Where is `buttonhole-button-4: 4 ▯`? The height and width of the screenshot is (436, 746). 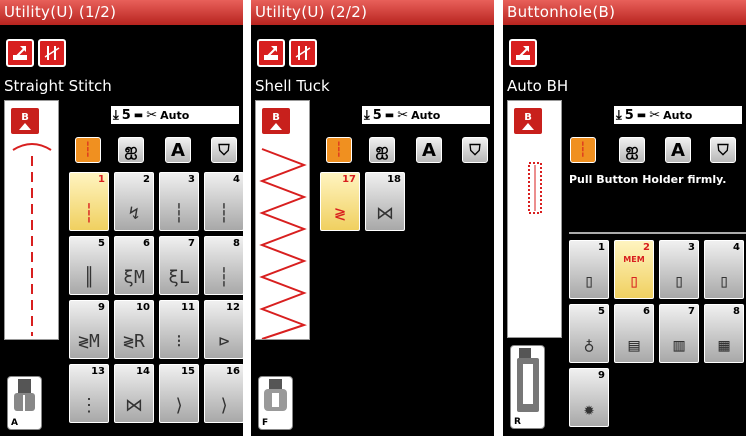 buttonhole-button-4: 4 ▯ is located at coordinates (724, 269).